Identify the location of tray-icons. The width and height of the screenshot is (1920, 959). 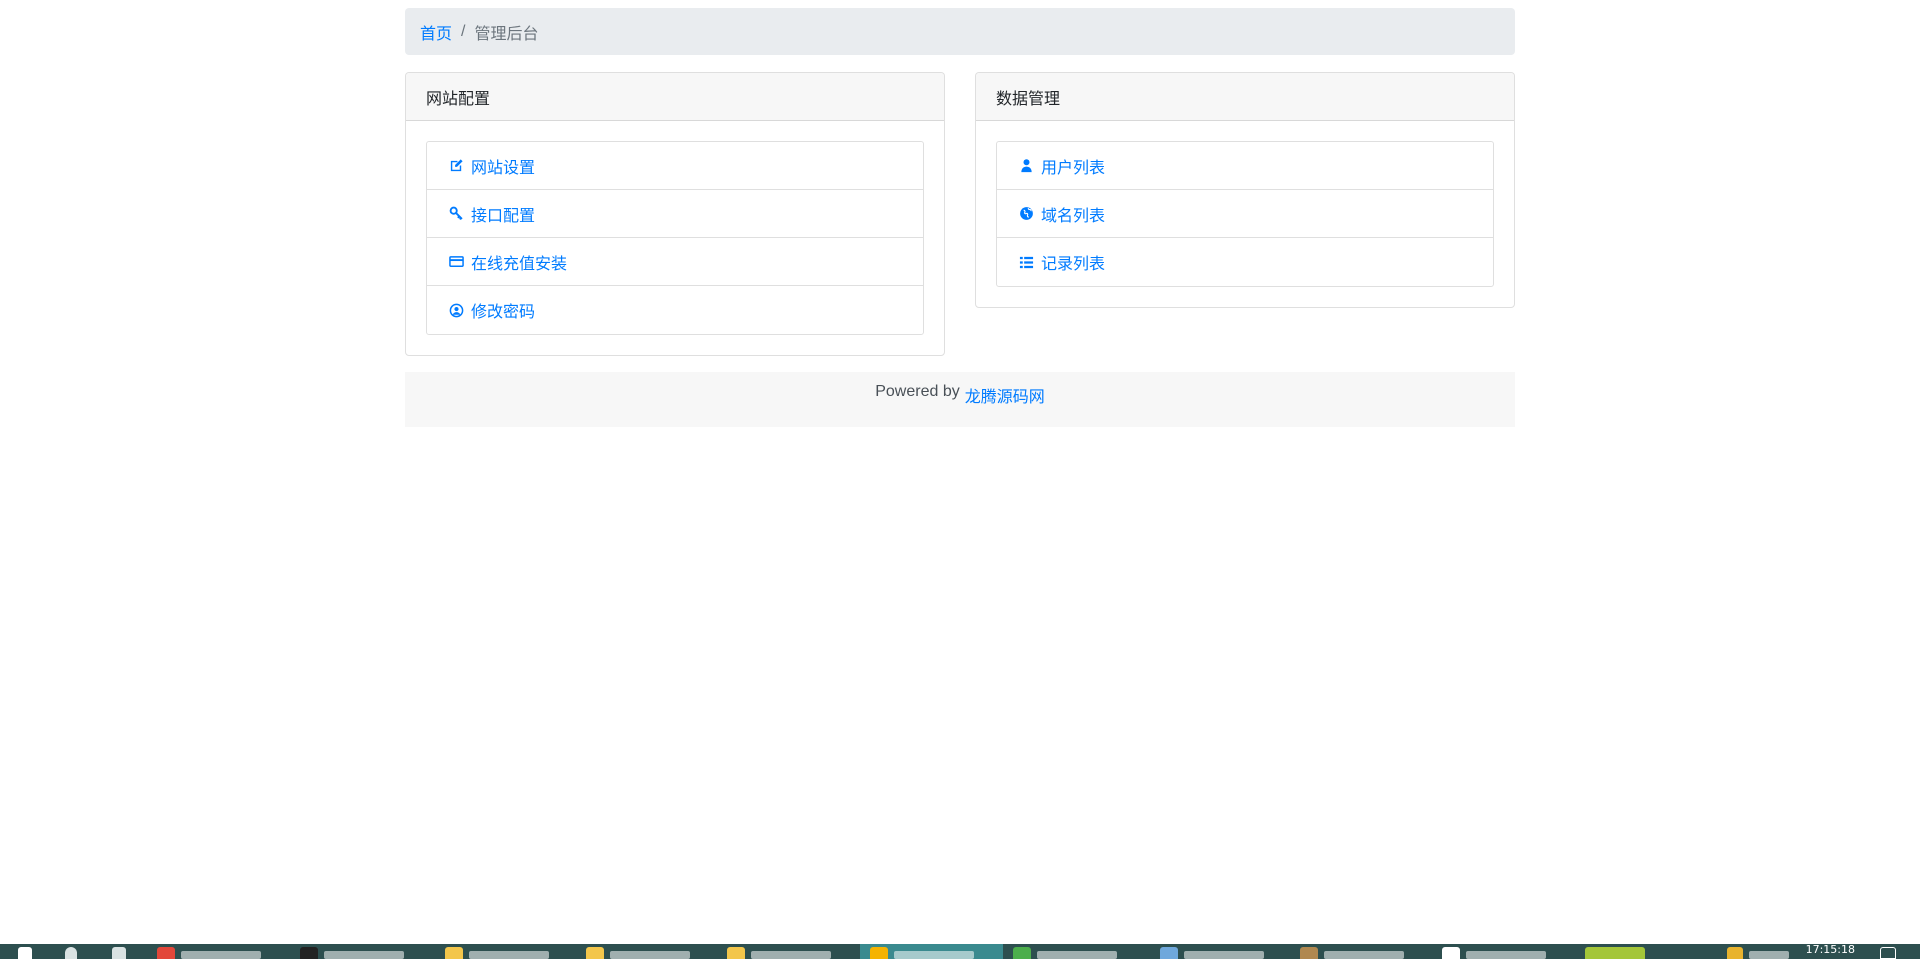
(1615, 953).